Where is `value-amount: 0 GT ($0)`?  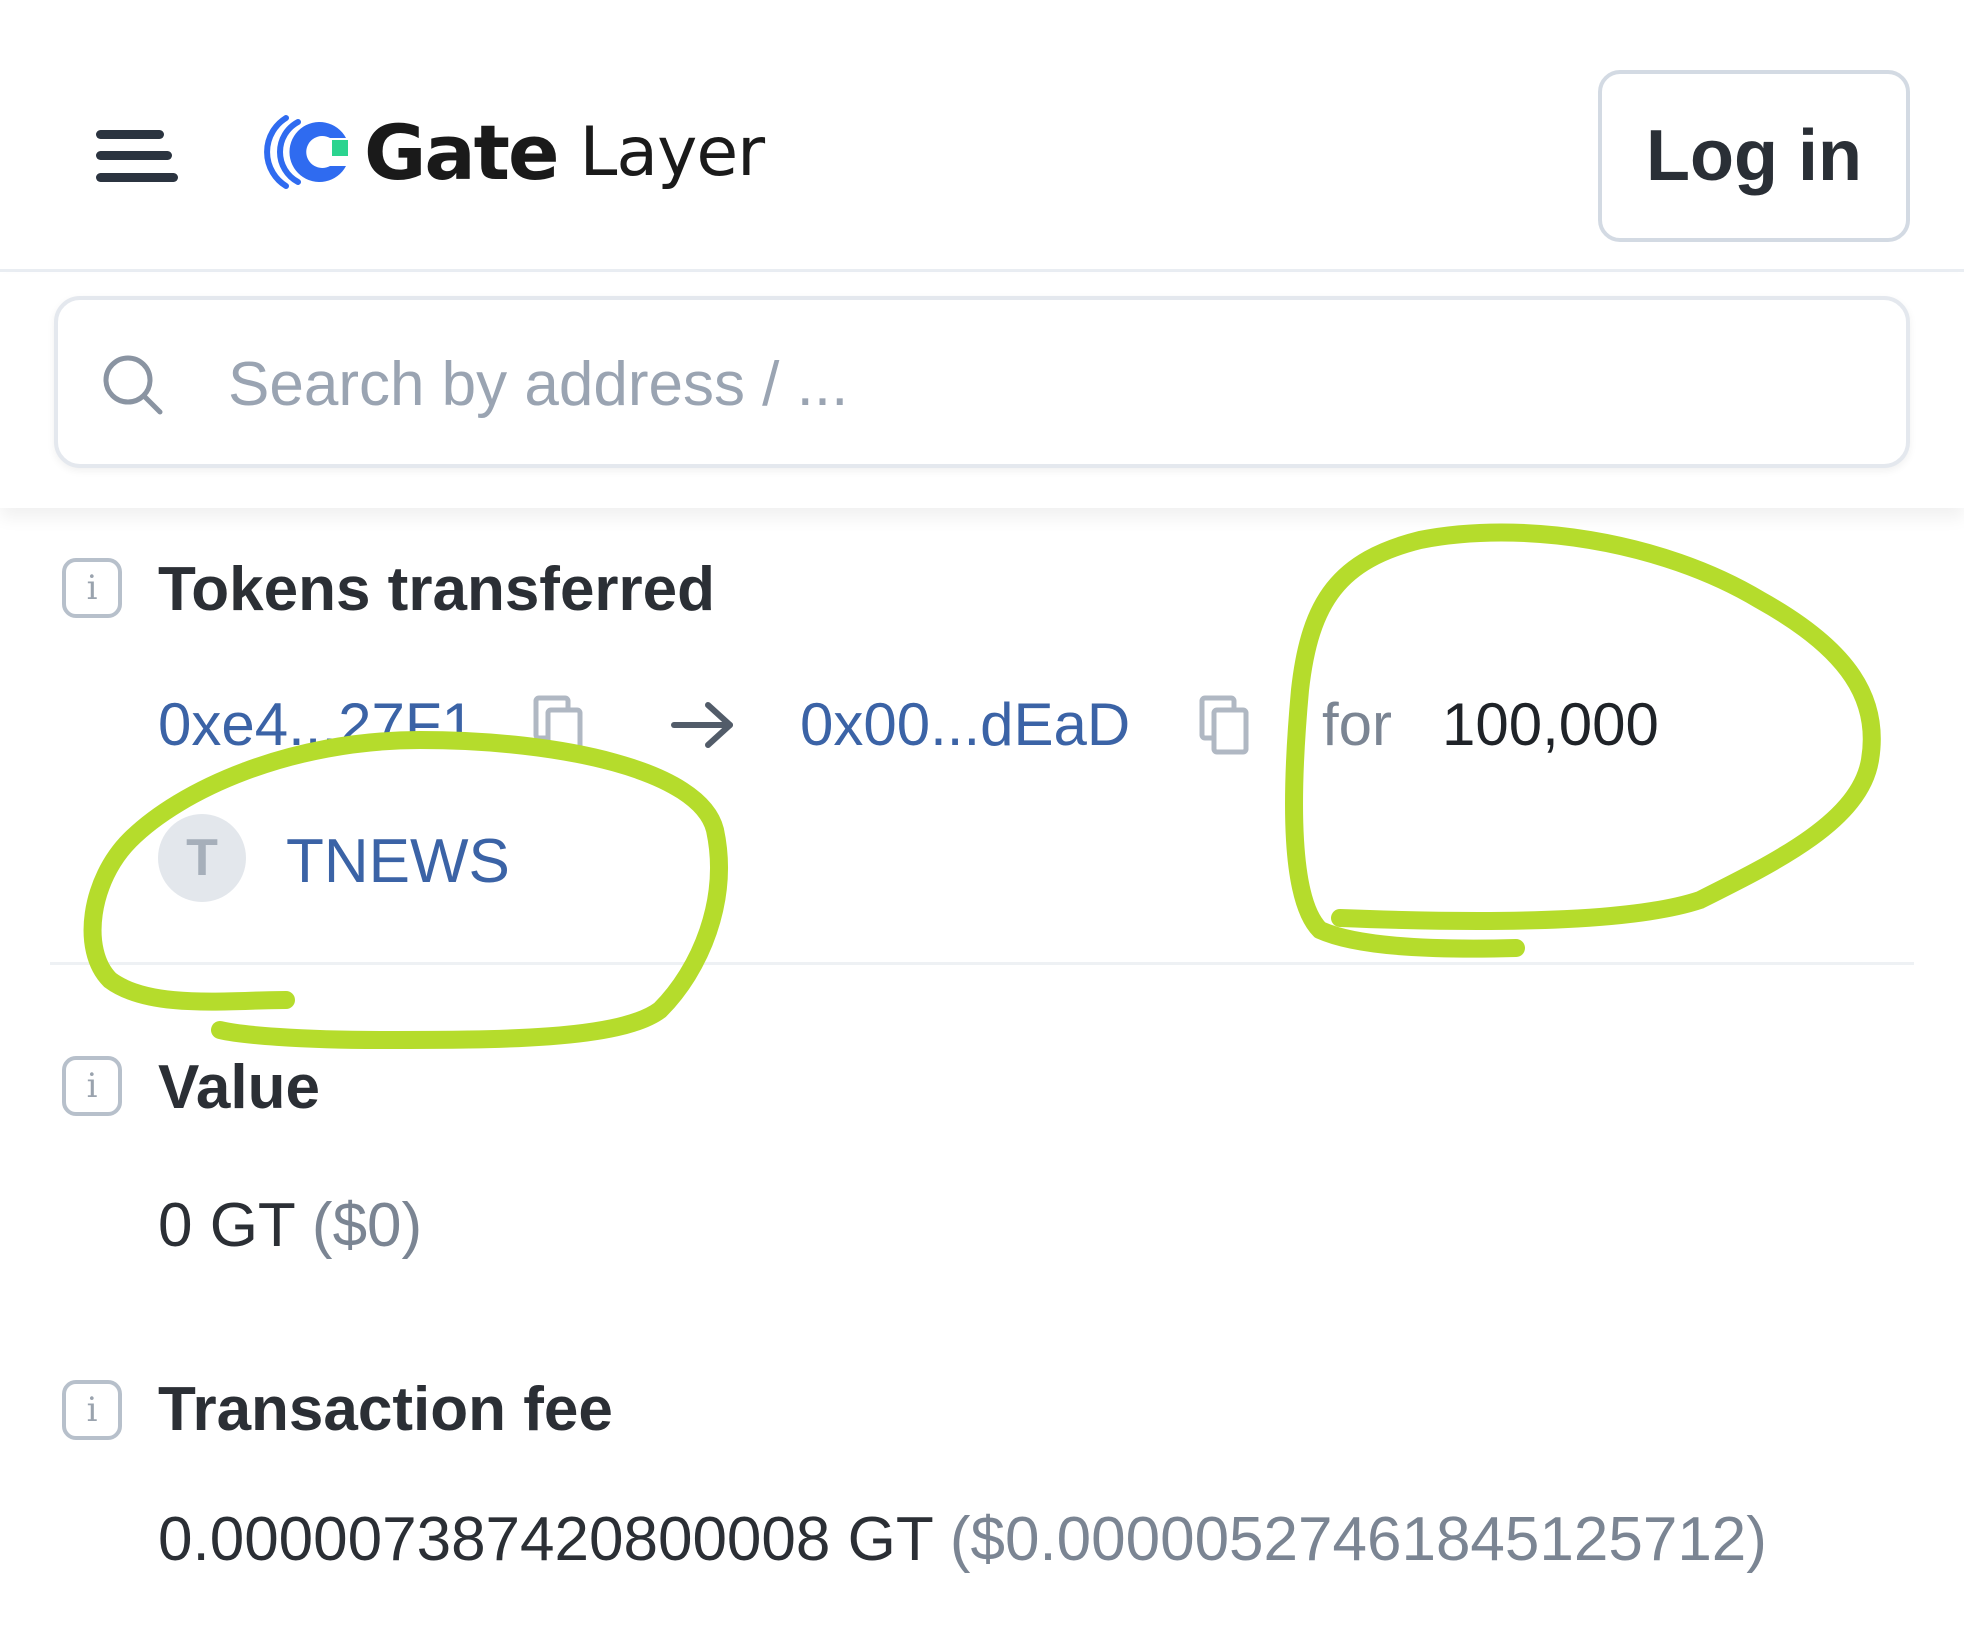
value-amount: 0 GT ($0) is located at coordinates (290, 1225).